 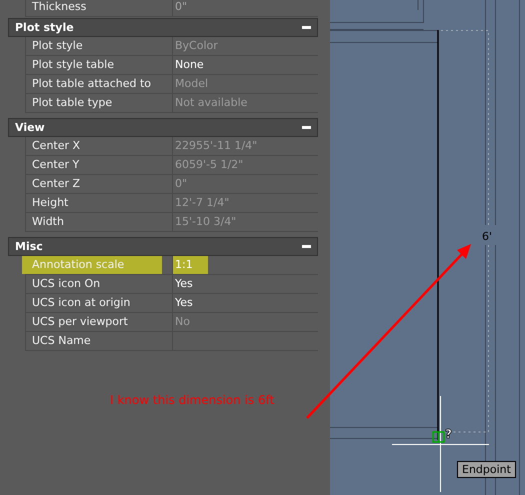 I want to click on property-label: Plot table attached to, so click(x=99, y=84).